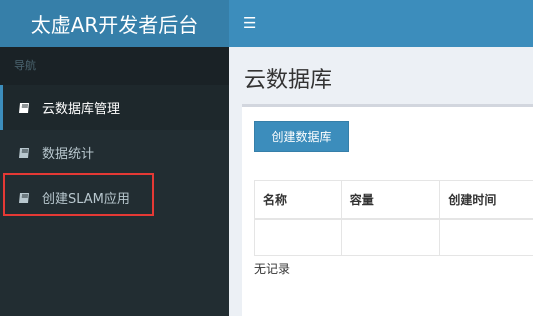 The width and height of the screenshot is (533, 316). I want to click on page-title: 云数据库, so click(288, 80).